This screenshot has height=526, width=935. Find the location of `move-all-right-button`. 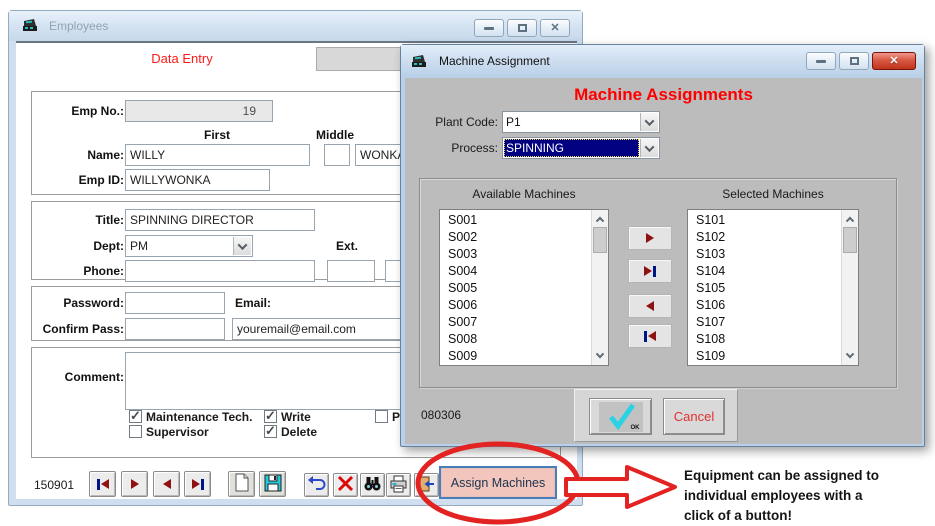

move-all-right-button is located at coordinates (650, 271).